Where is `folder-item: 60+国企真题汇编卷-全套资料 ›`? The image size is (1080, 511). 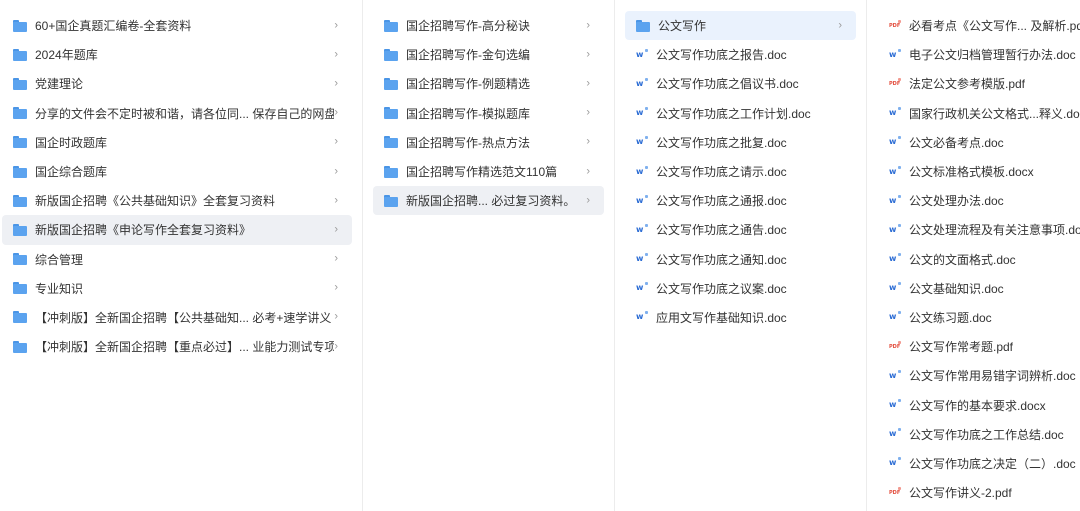
folder-item: 60+国企真题汇编卷-全套资料 › is located at coordinates (177, 25).